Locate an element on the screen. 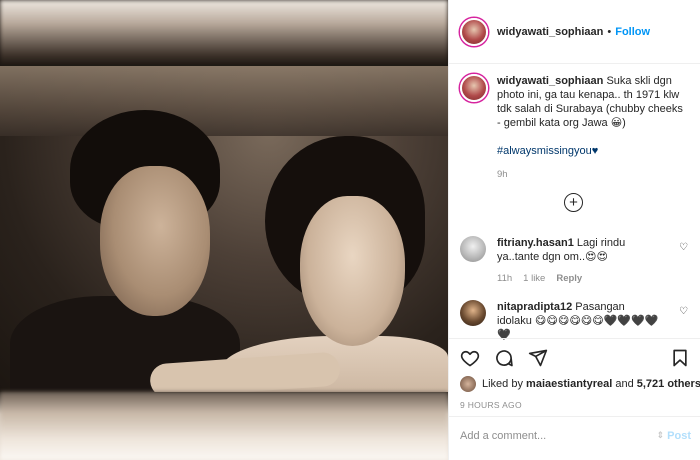 The height and width of the screenshot is (460, 700). blurred-background-top is located at coordinates (224, 33).